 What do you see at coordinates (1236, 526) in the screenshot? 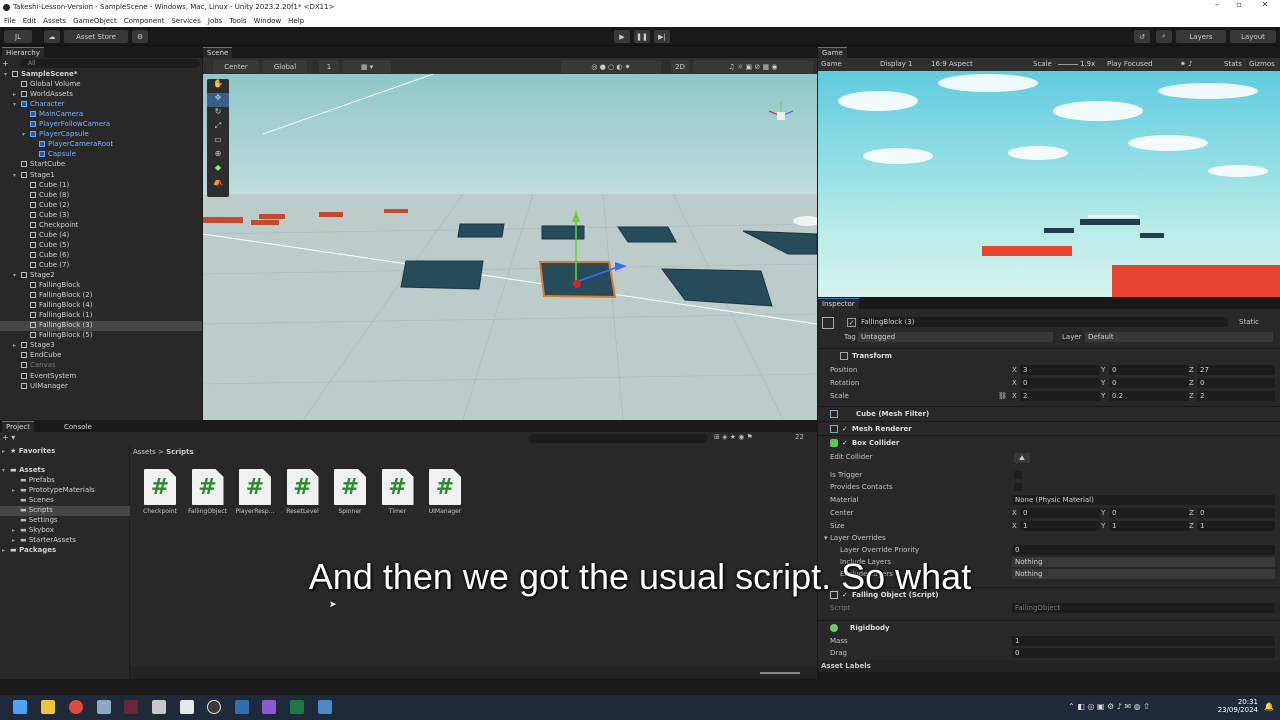
I see `size-z-field: 1` at bounding box center [1236, 526].